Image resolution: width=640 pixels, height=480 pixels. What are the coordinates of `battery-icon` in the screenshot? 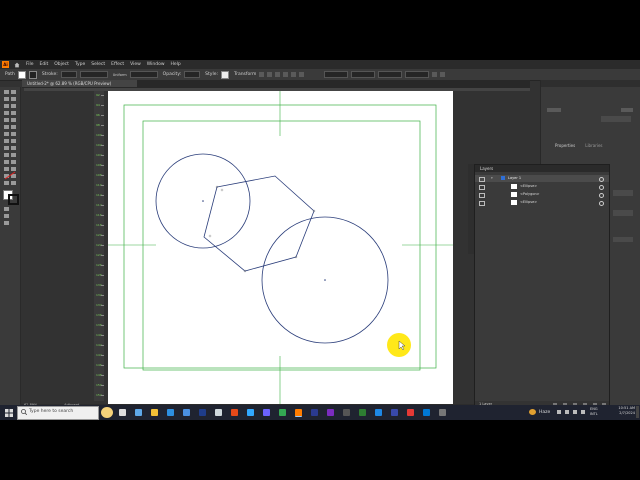 It's located at (583, 412).